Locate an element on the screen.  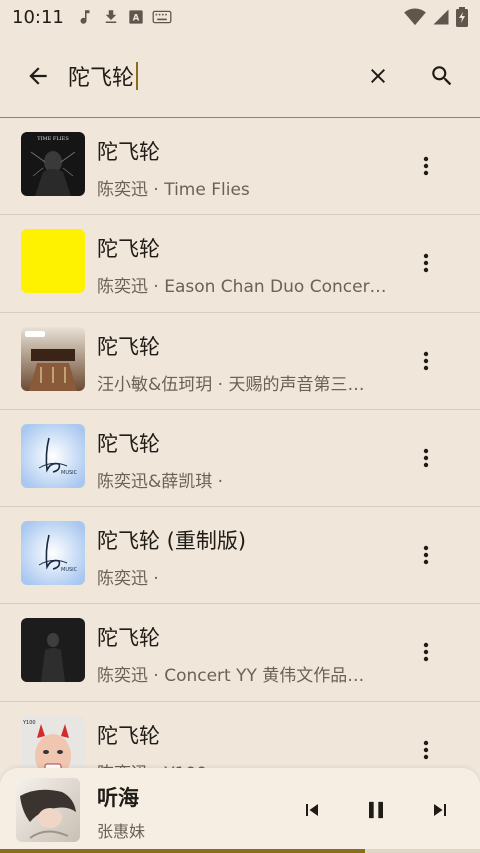
signal-icon is located at coordinates (441, 17).